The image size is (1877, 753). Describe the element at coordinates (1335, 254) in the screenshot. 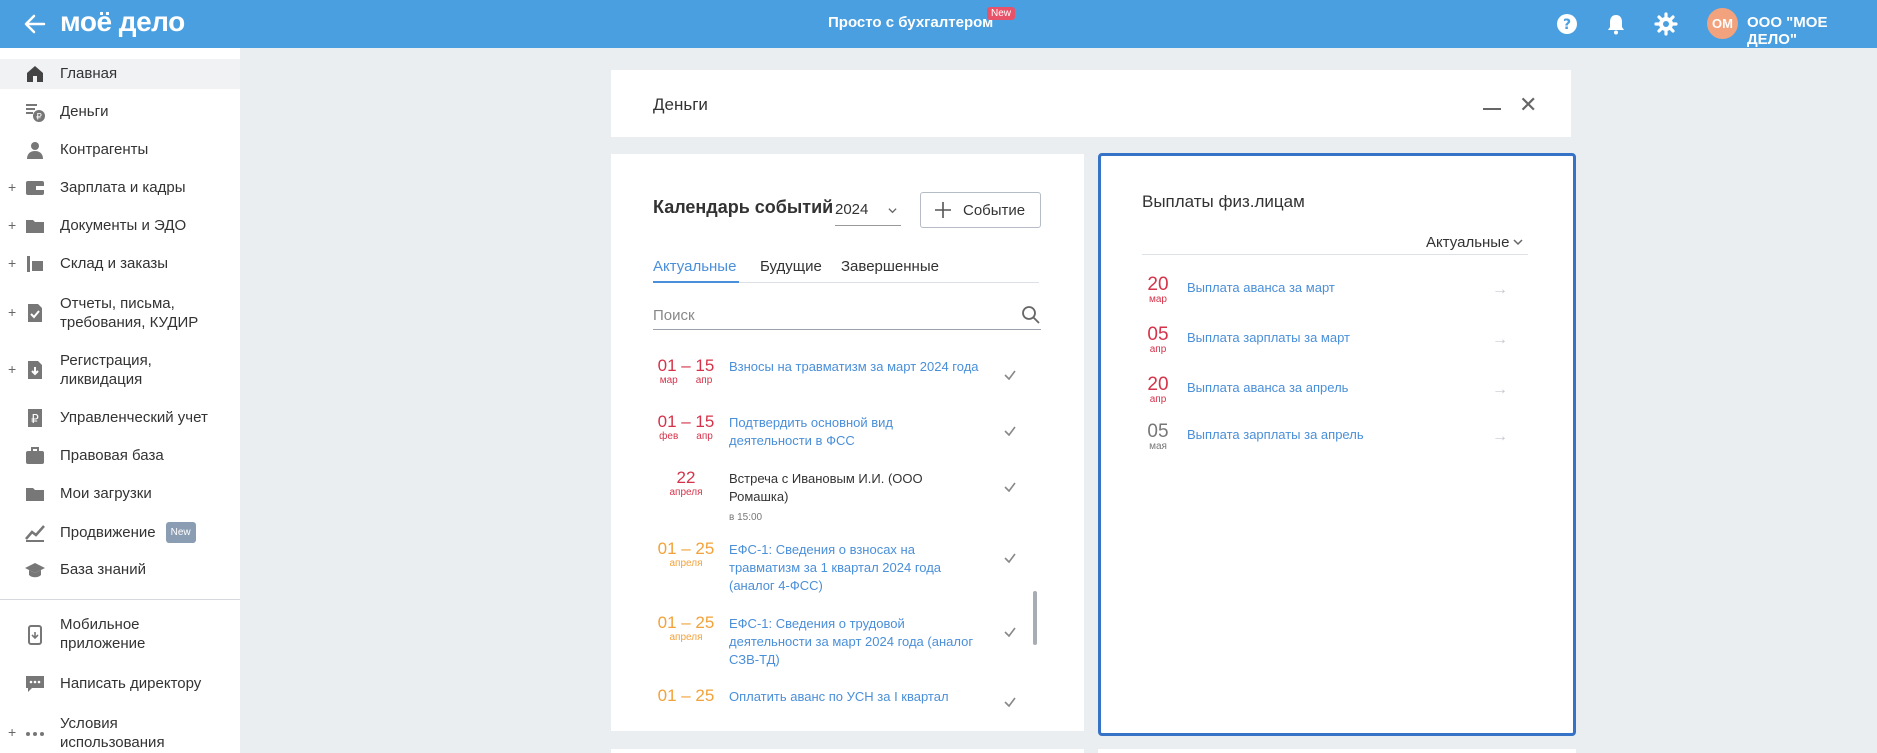

I see `filter-divider` at that location.